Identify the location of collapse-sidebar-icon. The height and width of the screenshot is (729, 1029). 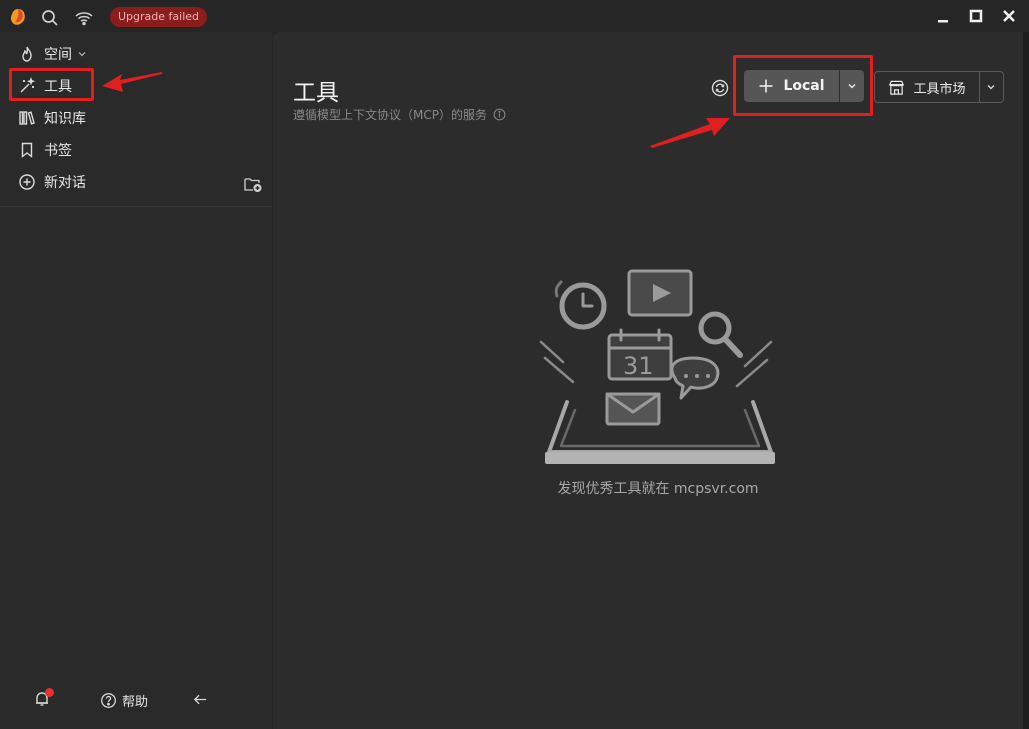
(200, 699).